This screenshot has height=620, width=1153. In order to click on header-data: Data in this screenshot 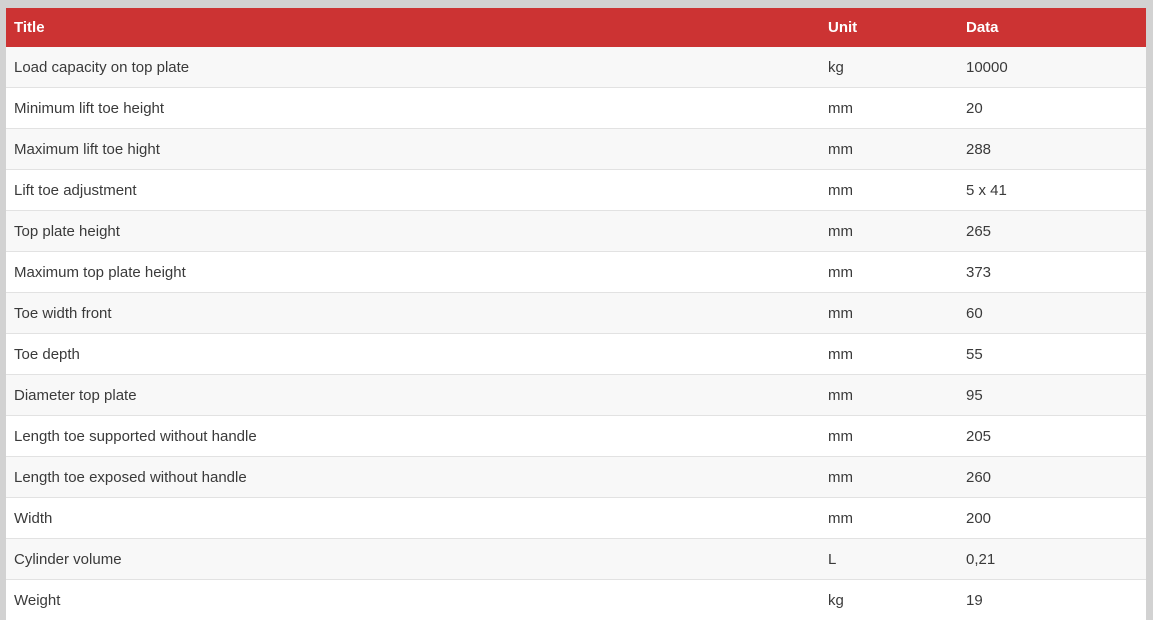, I will do `click(1052, 27)`.